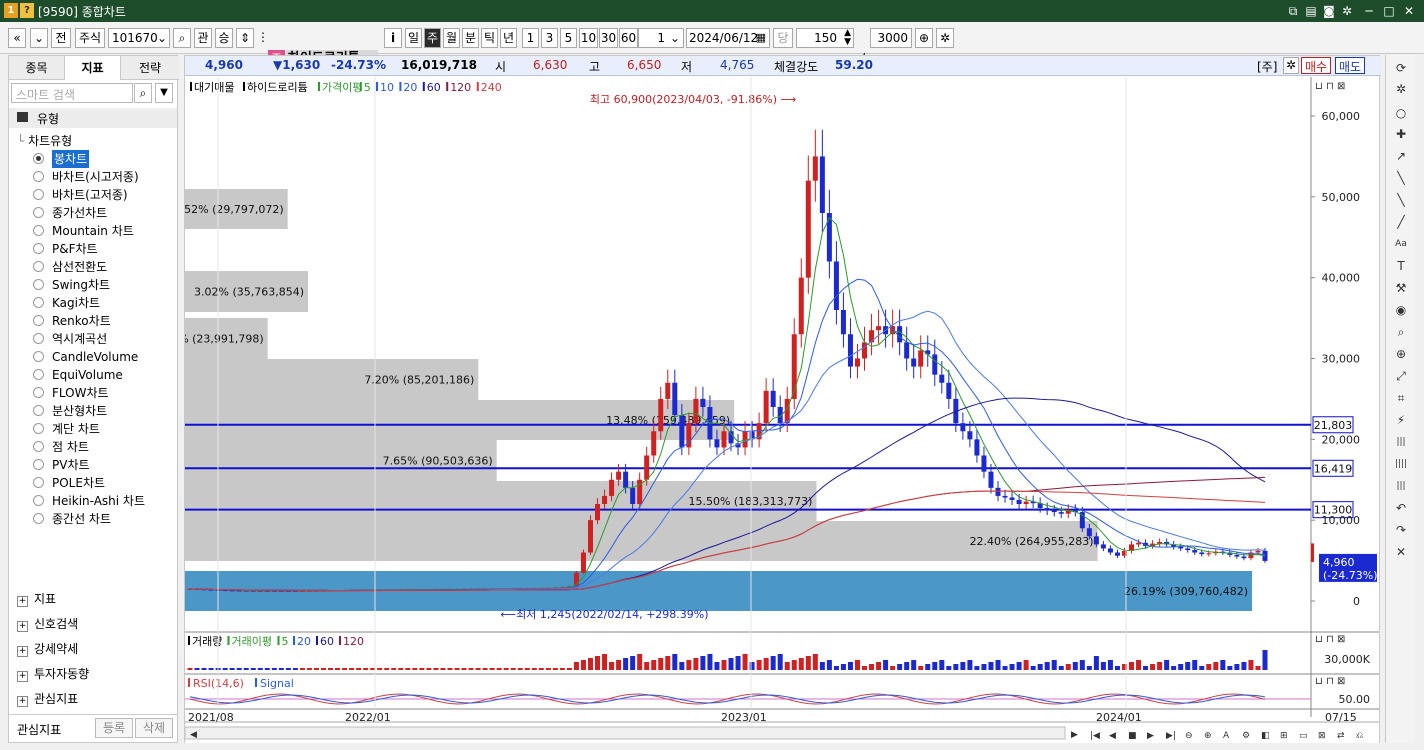  I want to click on chart-settings-icon: ✲, so click(1291, 65).